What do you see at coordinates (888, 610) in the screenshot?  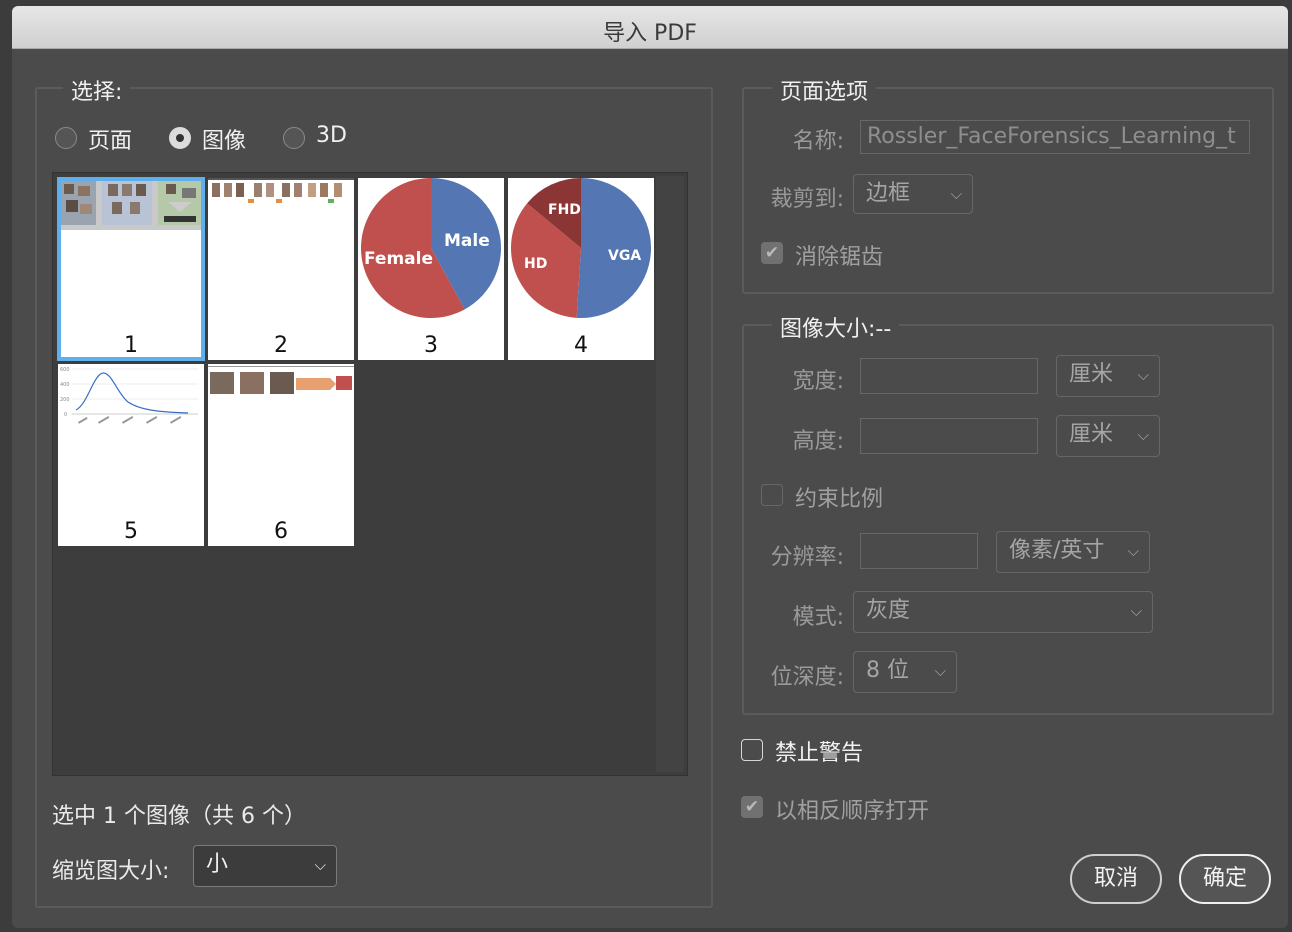 I see `mode-value: 灰度` at bounding box center [888, 610].